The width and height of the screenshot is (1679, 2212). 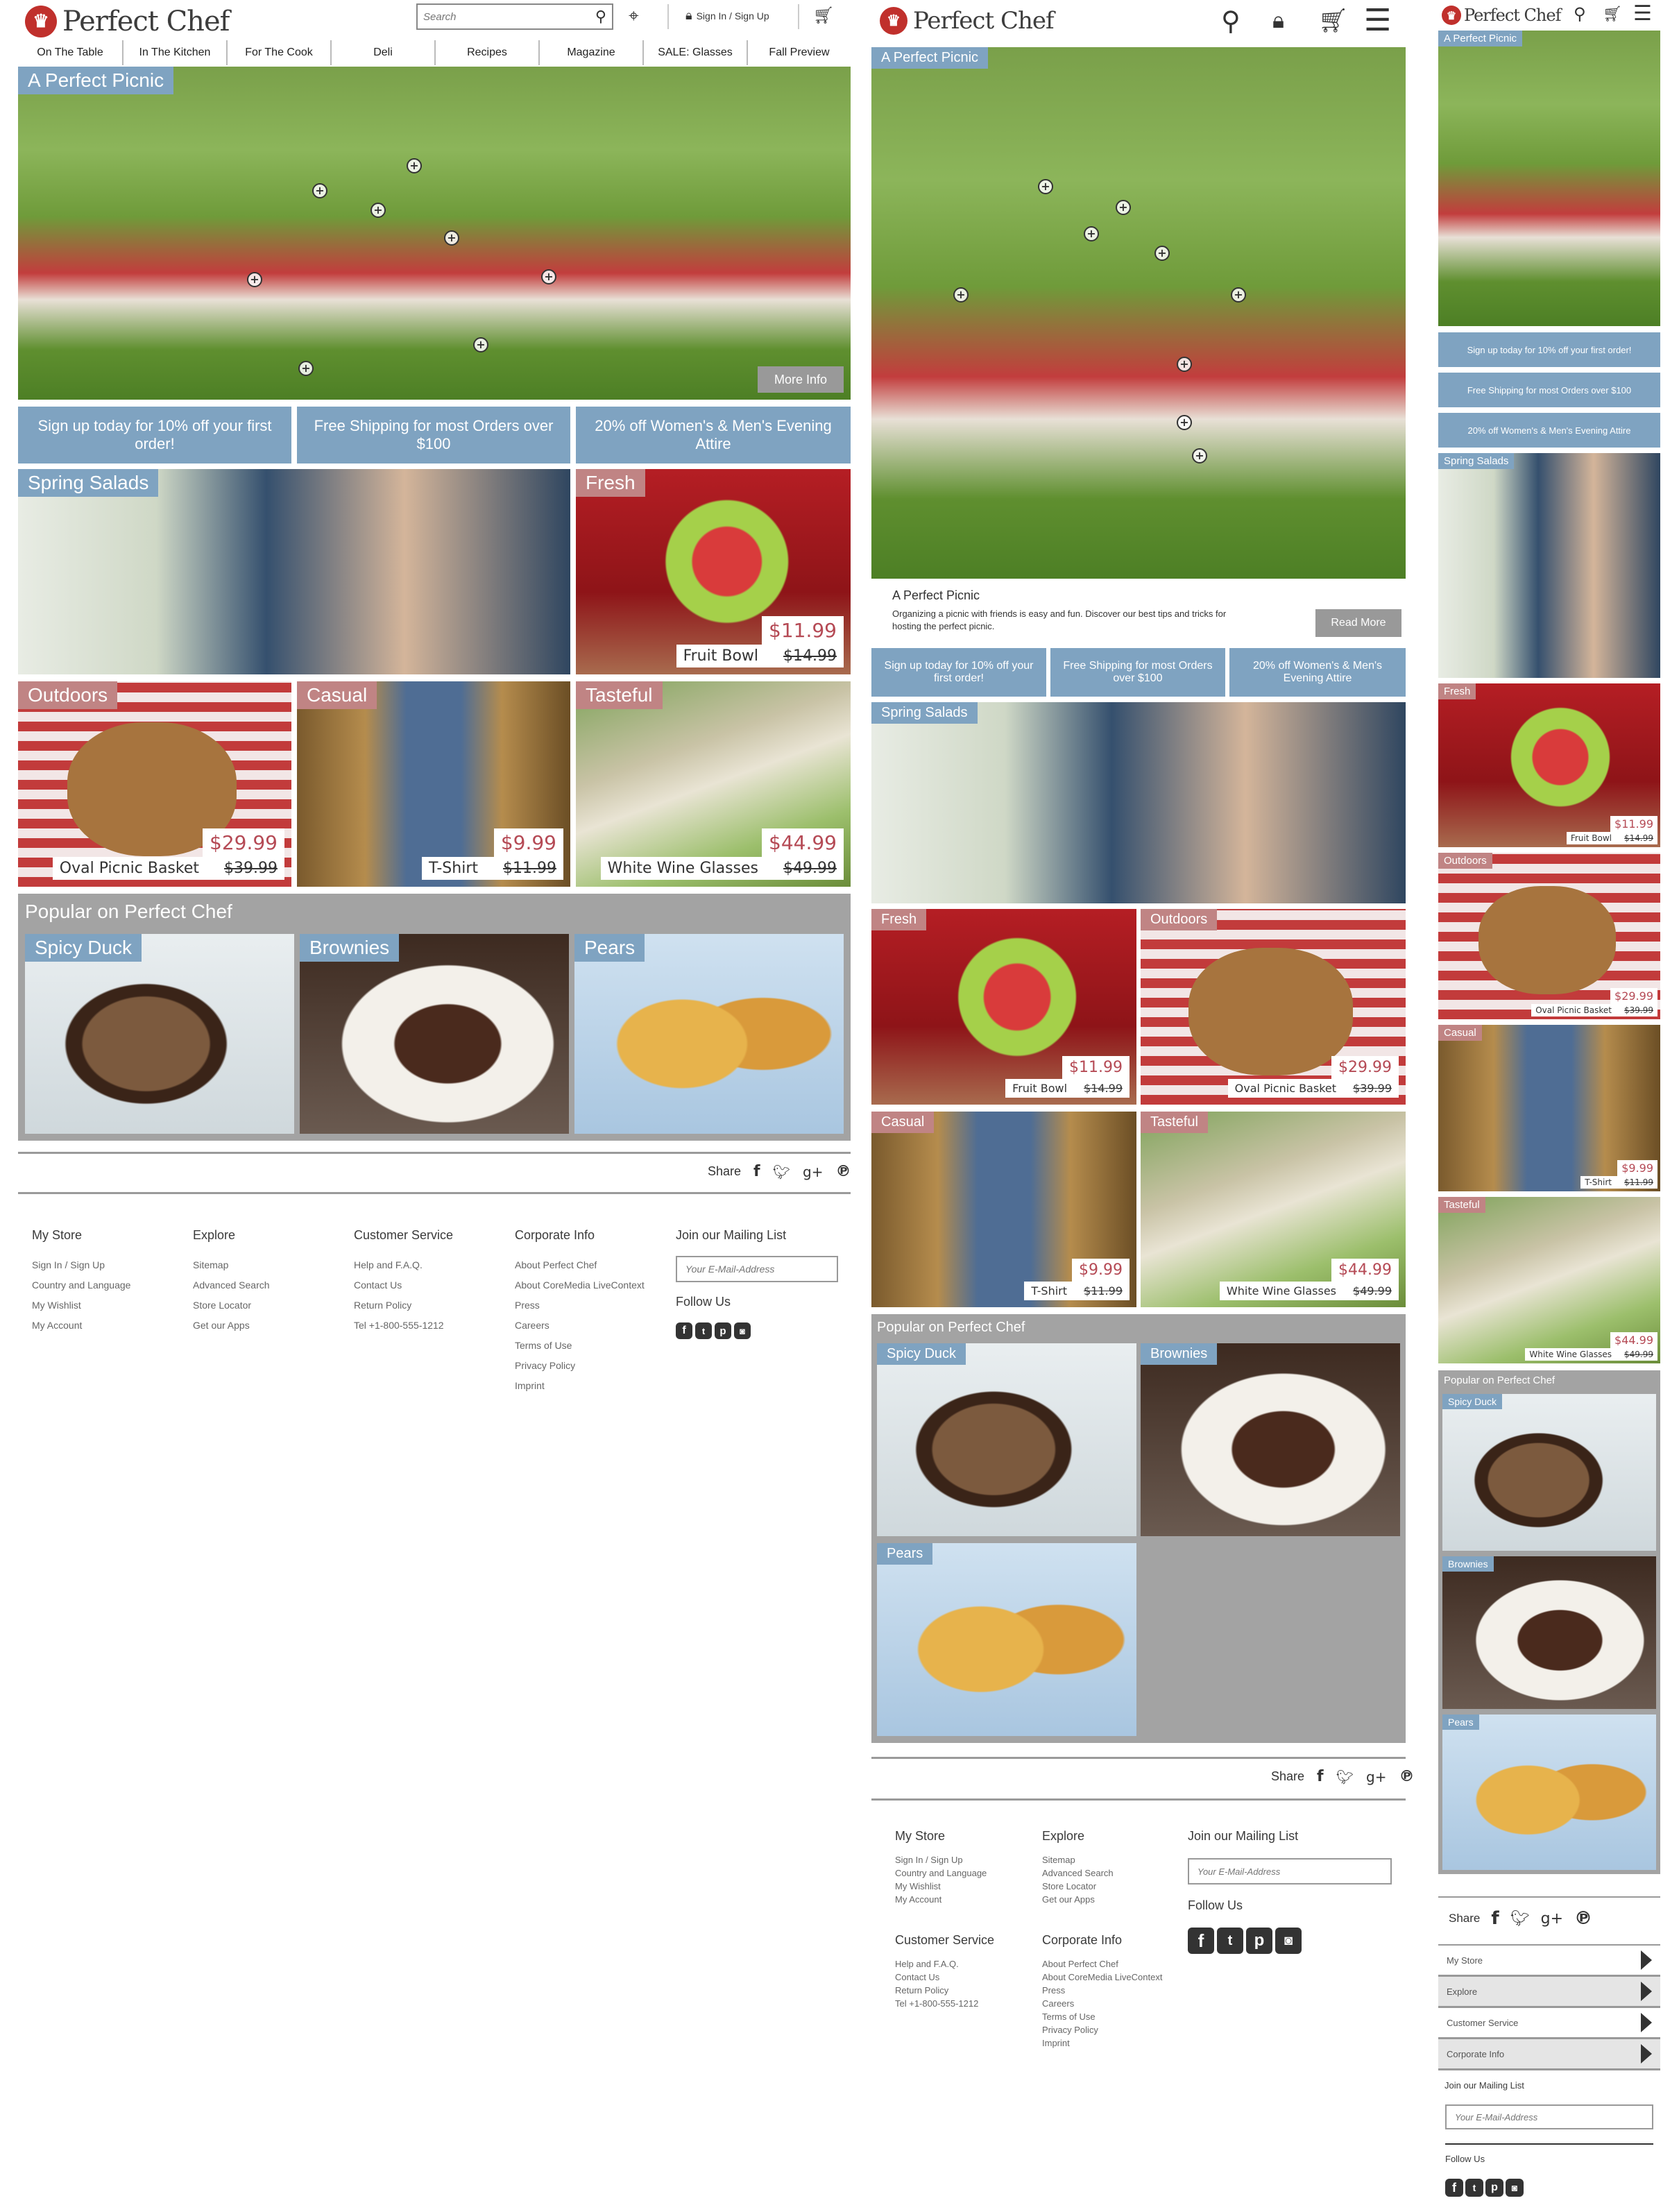 What do you see at coordinates (382, 52) in the screenshot?
I see `nav-item: Deli` at bounding box center [382, 52].